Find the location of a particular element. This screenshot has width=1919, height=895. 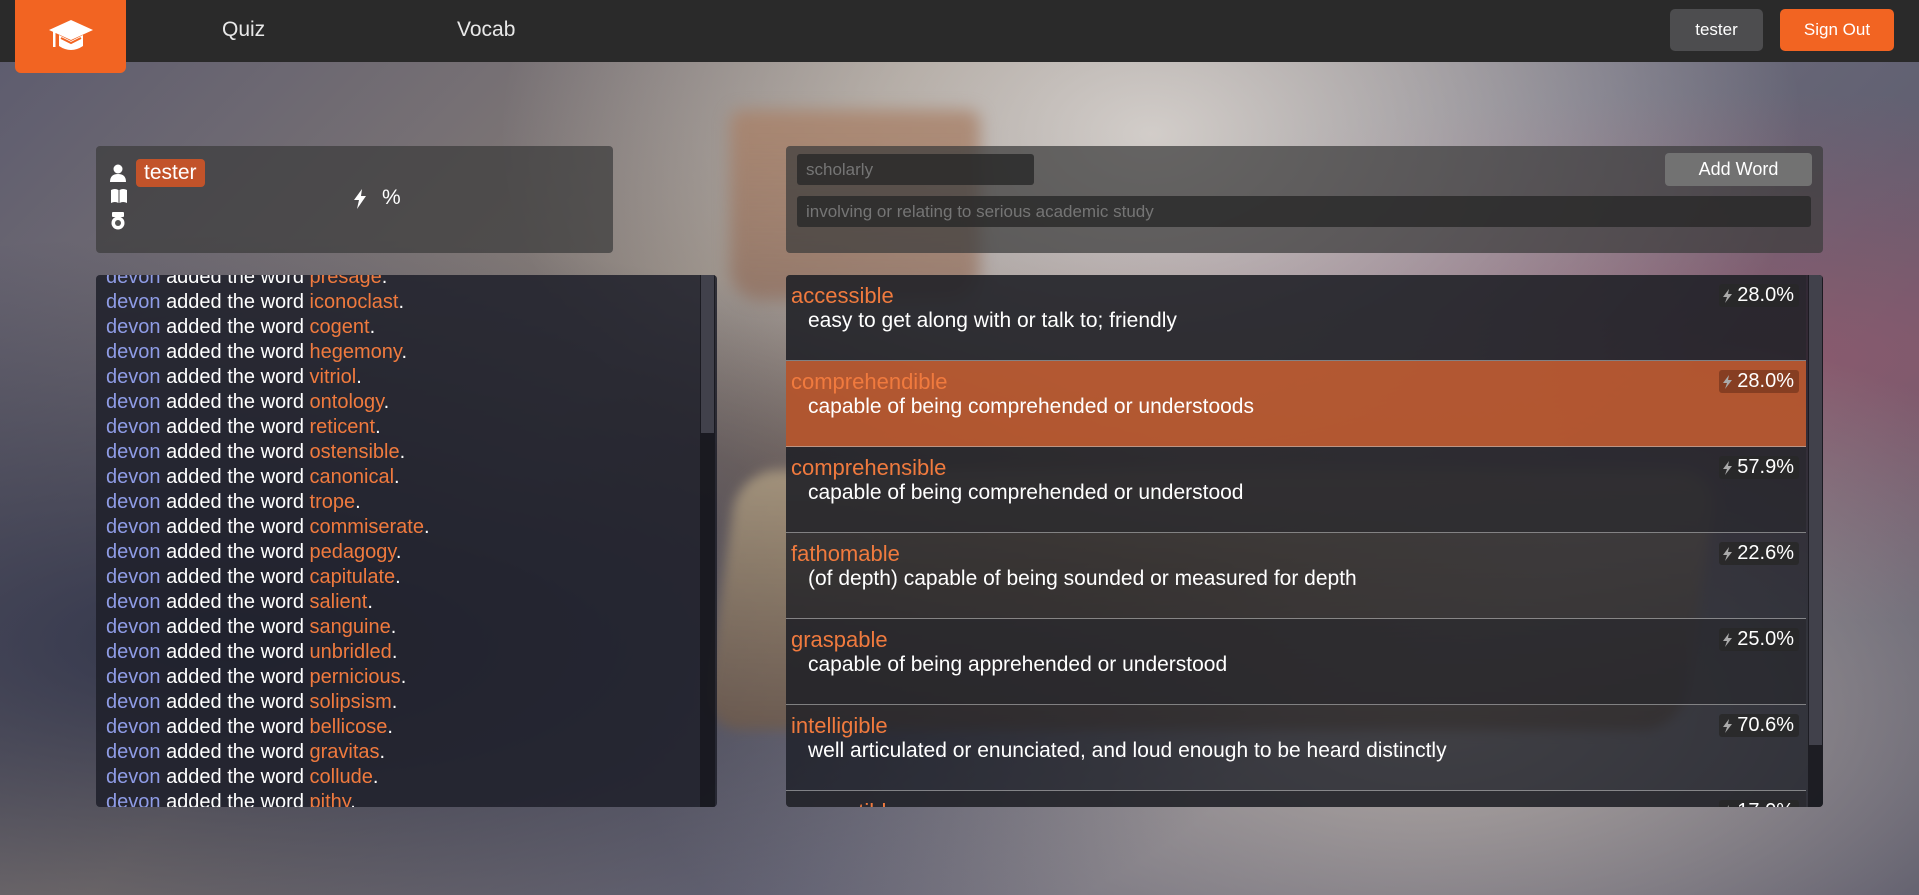

feed-word-link: commiserate is located at coordinates (367, 527).